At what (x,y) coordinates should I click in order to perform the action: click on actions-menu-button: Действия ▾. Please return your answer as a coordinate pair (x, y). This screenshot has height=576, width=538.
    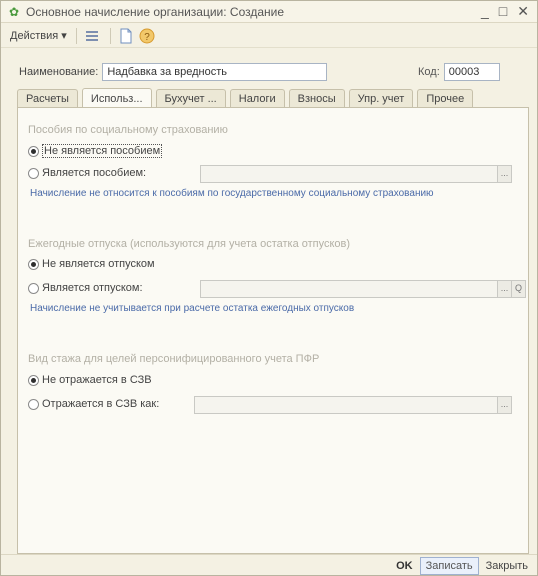
    Looking at the image, I should click on (38, 35).